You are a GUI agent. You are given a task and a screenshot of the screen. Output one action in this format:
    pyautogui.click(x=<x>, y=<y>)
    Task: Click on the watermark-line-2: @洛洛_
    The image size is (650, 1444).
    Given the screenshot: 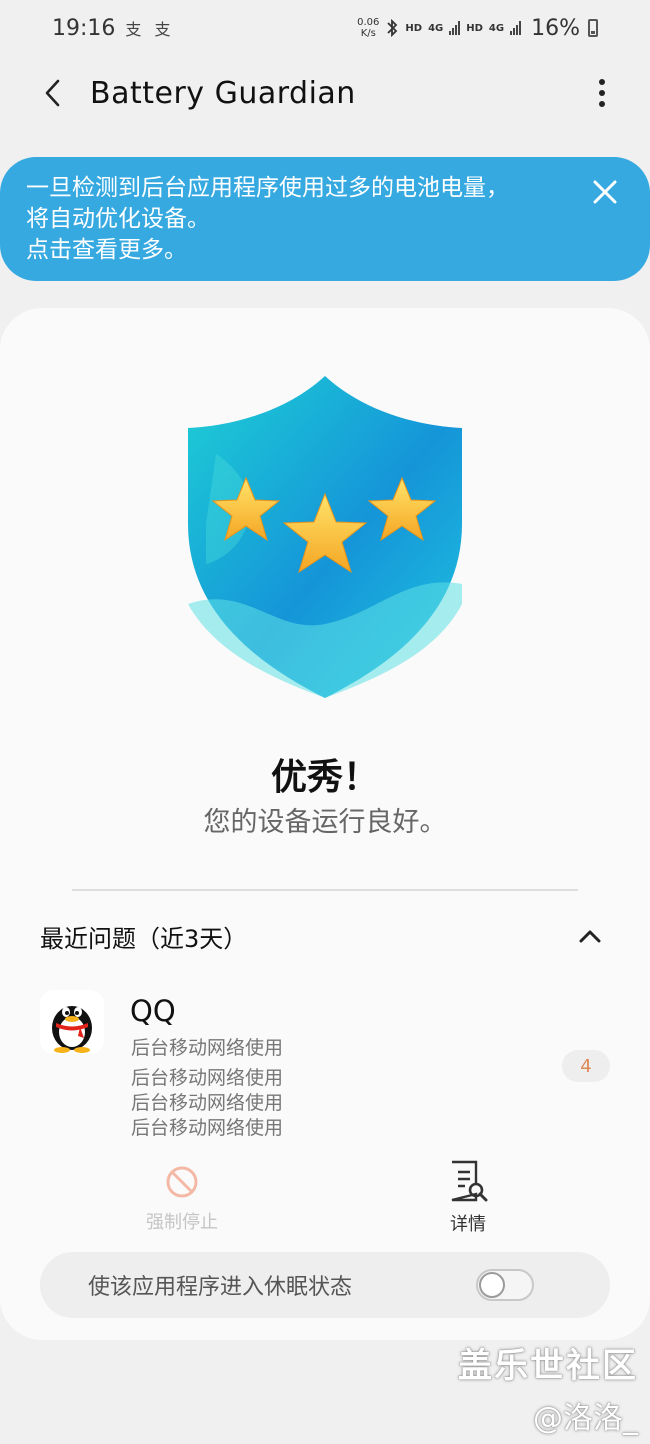 What is the action you would take?
    pyautogui.click(x=585, y=1418)
    